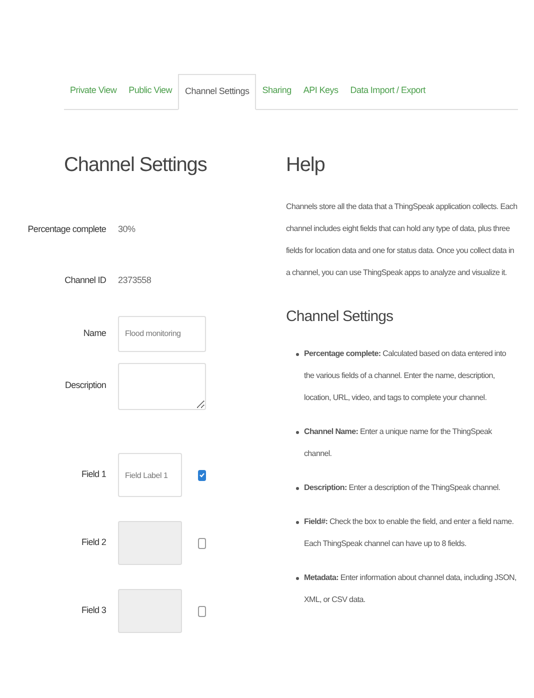 The image size is (534, 698). What do you see at coordinates (93, 91) in the screenshot?
I see `tab: Private View` at bounding box center [93, 91].